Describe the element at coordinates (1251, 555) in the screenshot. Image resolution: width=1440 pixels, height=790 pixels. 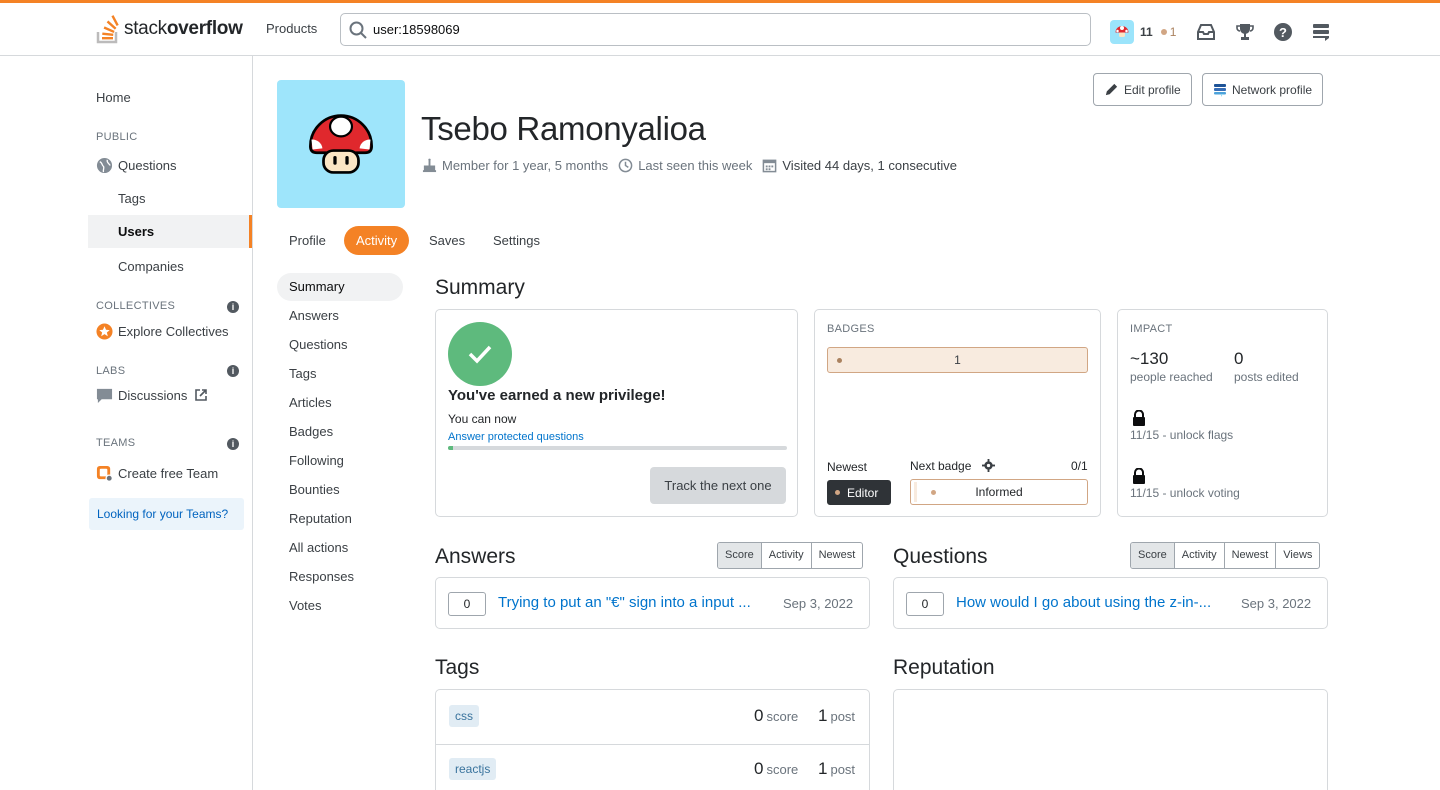
I see `questions-sort-newest: Newest` at that location.